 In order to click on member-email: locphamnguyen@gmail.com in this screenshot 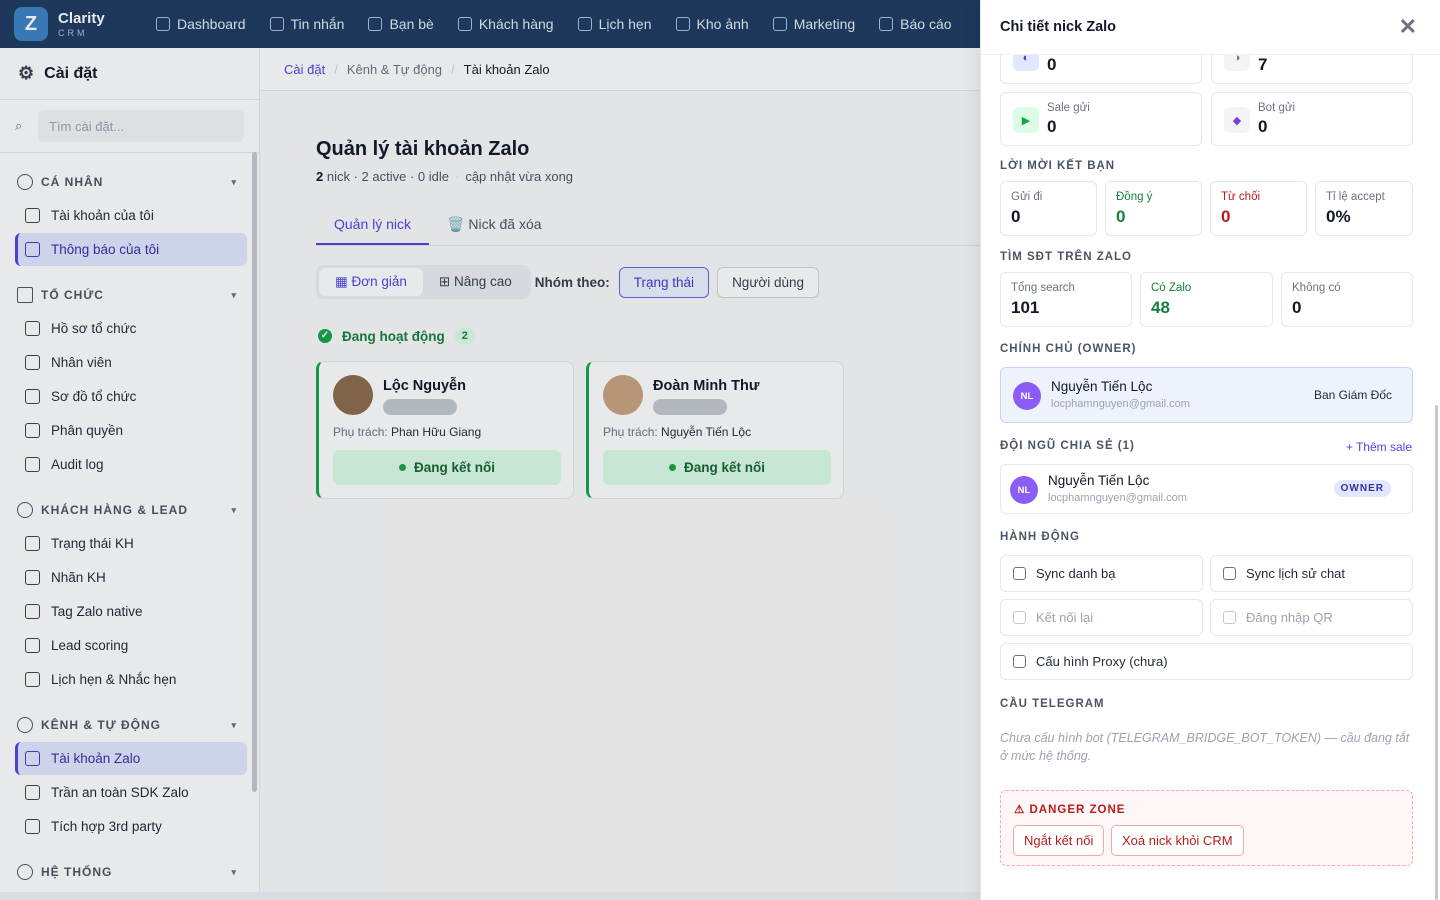, I will do `click(1117, 498)`.